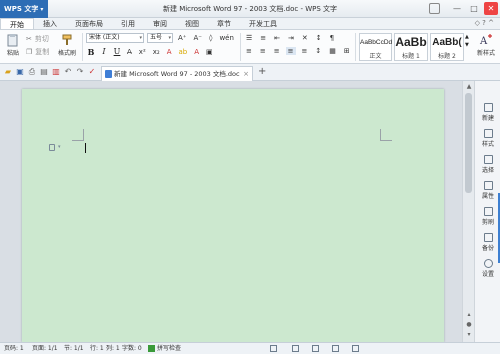 Image resolution: width=500 pixels, height=354 pixels. What do you see at coordinates (50, 23) in the screenshot?
I see `tab-insert: 插入` at bounding box center [50, 23].